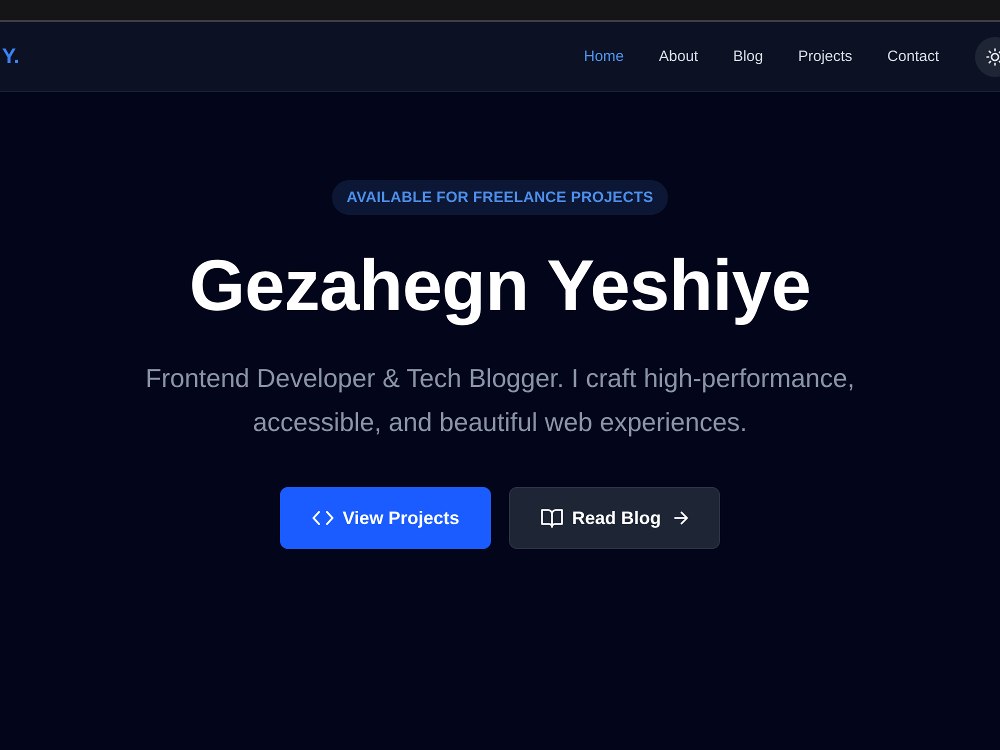 Image resolution: width=1000 pixels, height=750 pixels. I want to click on availability-badge: AVAILABLE FOR FREELANCE PROJECTS, so click(500, 197).